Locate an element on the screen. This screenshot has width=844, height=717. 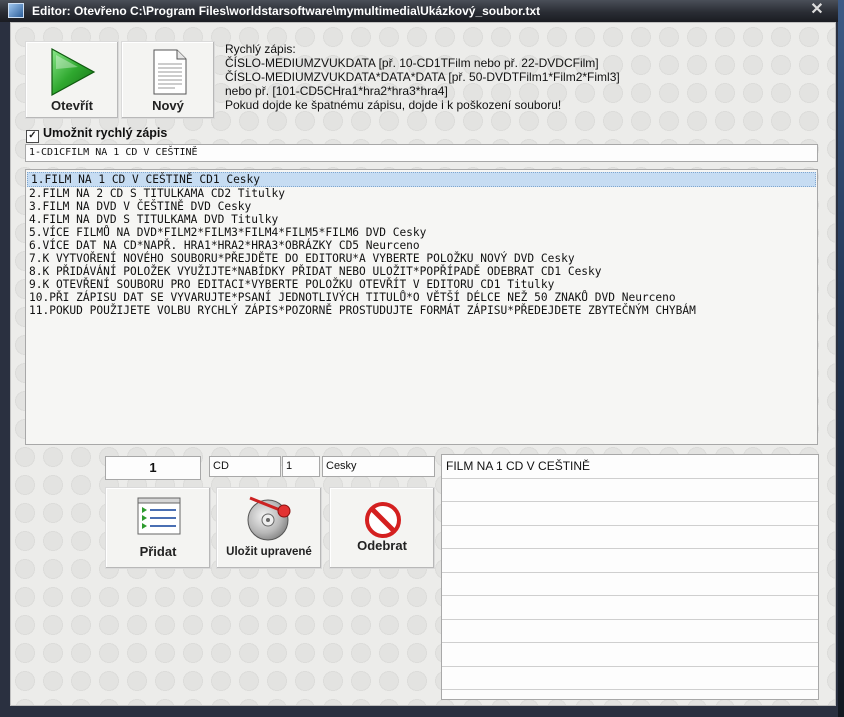
remove-button: Odebrat is located at coordinates (382, 528).